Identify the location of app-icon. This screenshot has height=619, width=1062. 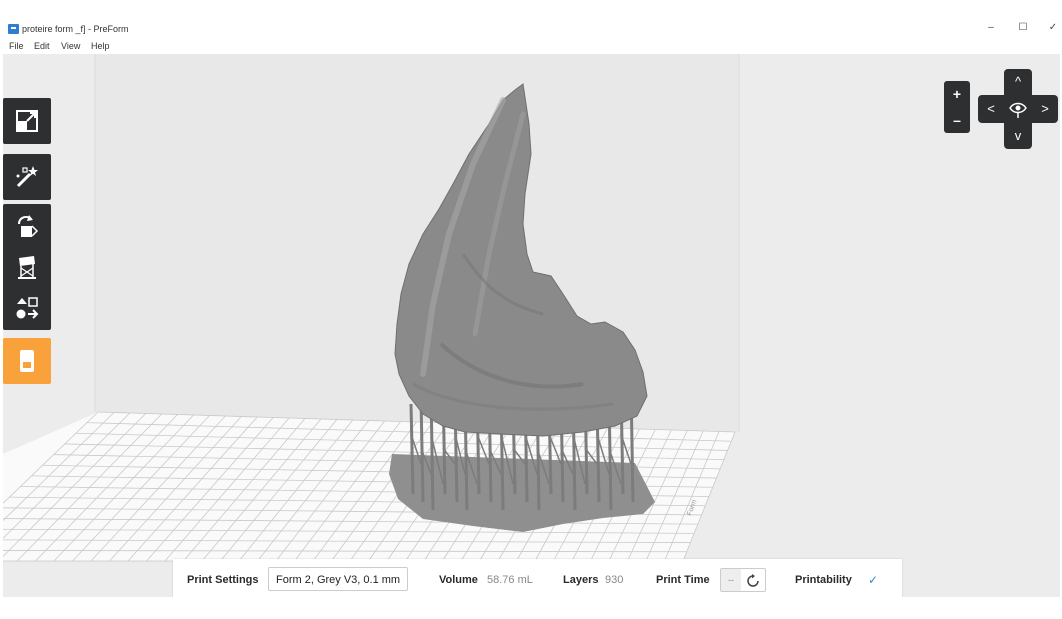
(13, 29).